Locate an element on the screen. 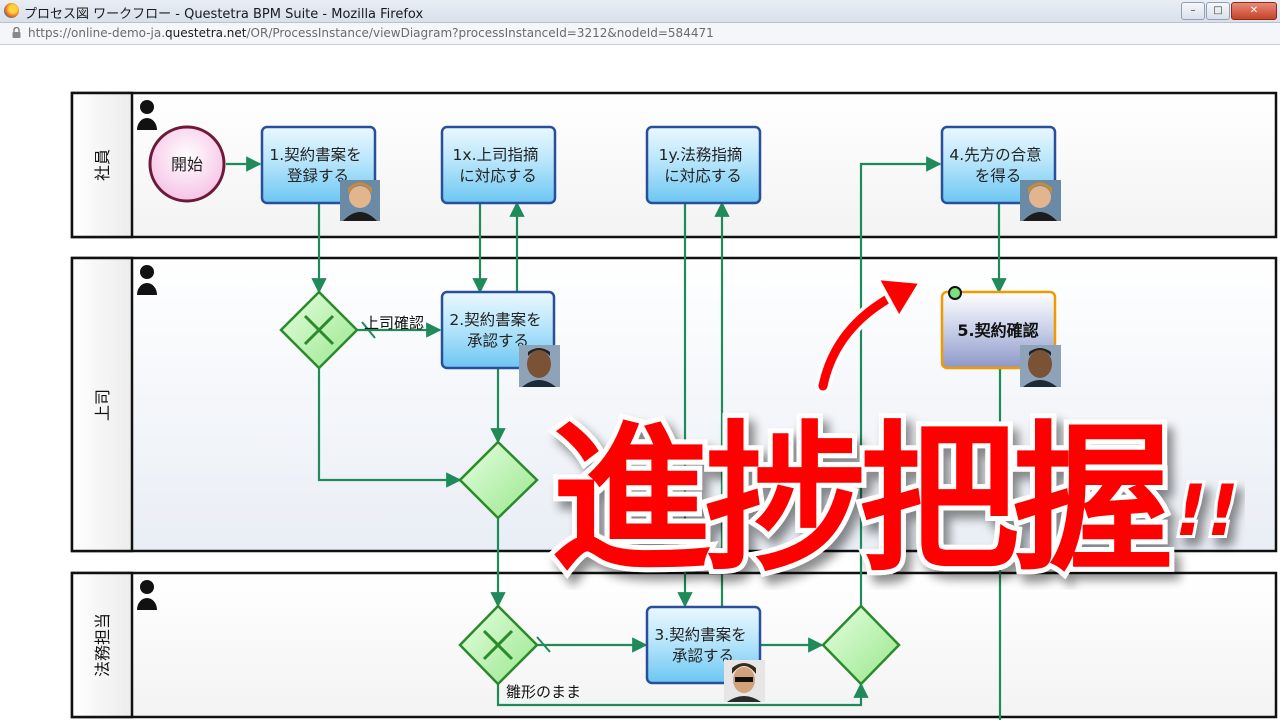 The height and width of the screenshot is (720, 1280). lane-label: 法務担当 is located at coordinates (102, 645).